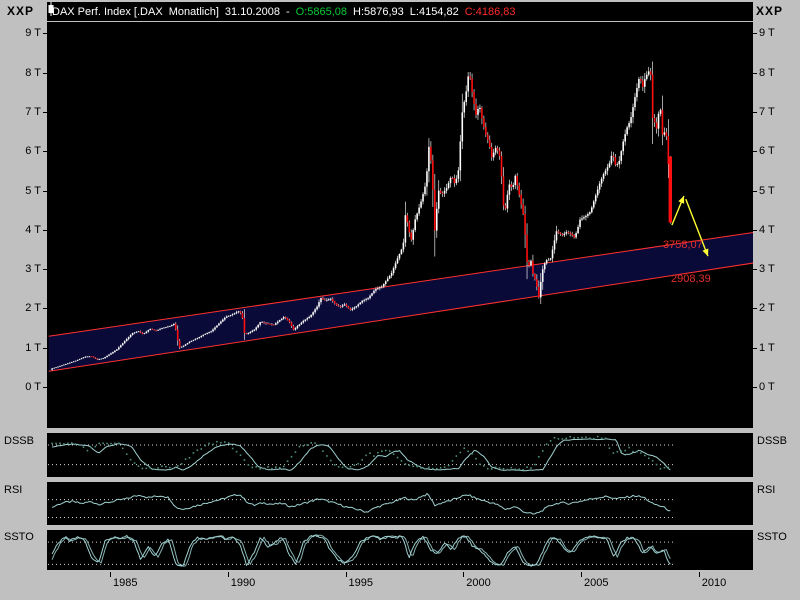 The width and height of the screenshot is (800, 600). What do you see at coordinates (361, 550) in the screenshot?
I see `ssto-indicator` at bounding box center [361, 550].